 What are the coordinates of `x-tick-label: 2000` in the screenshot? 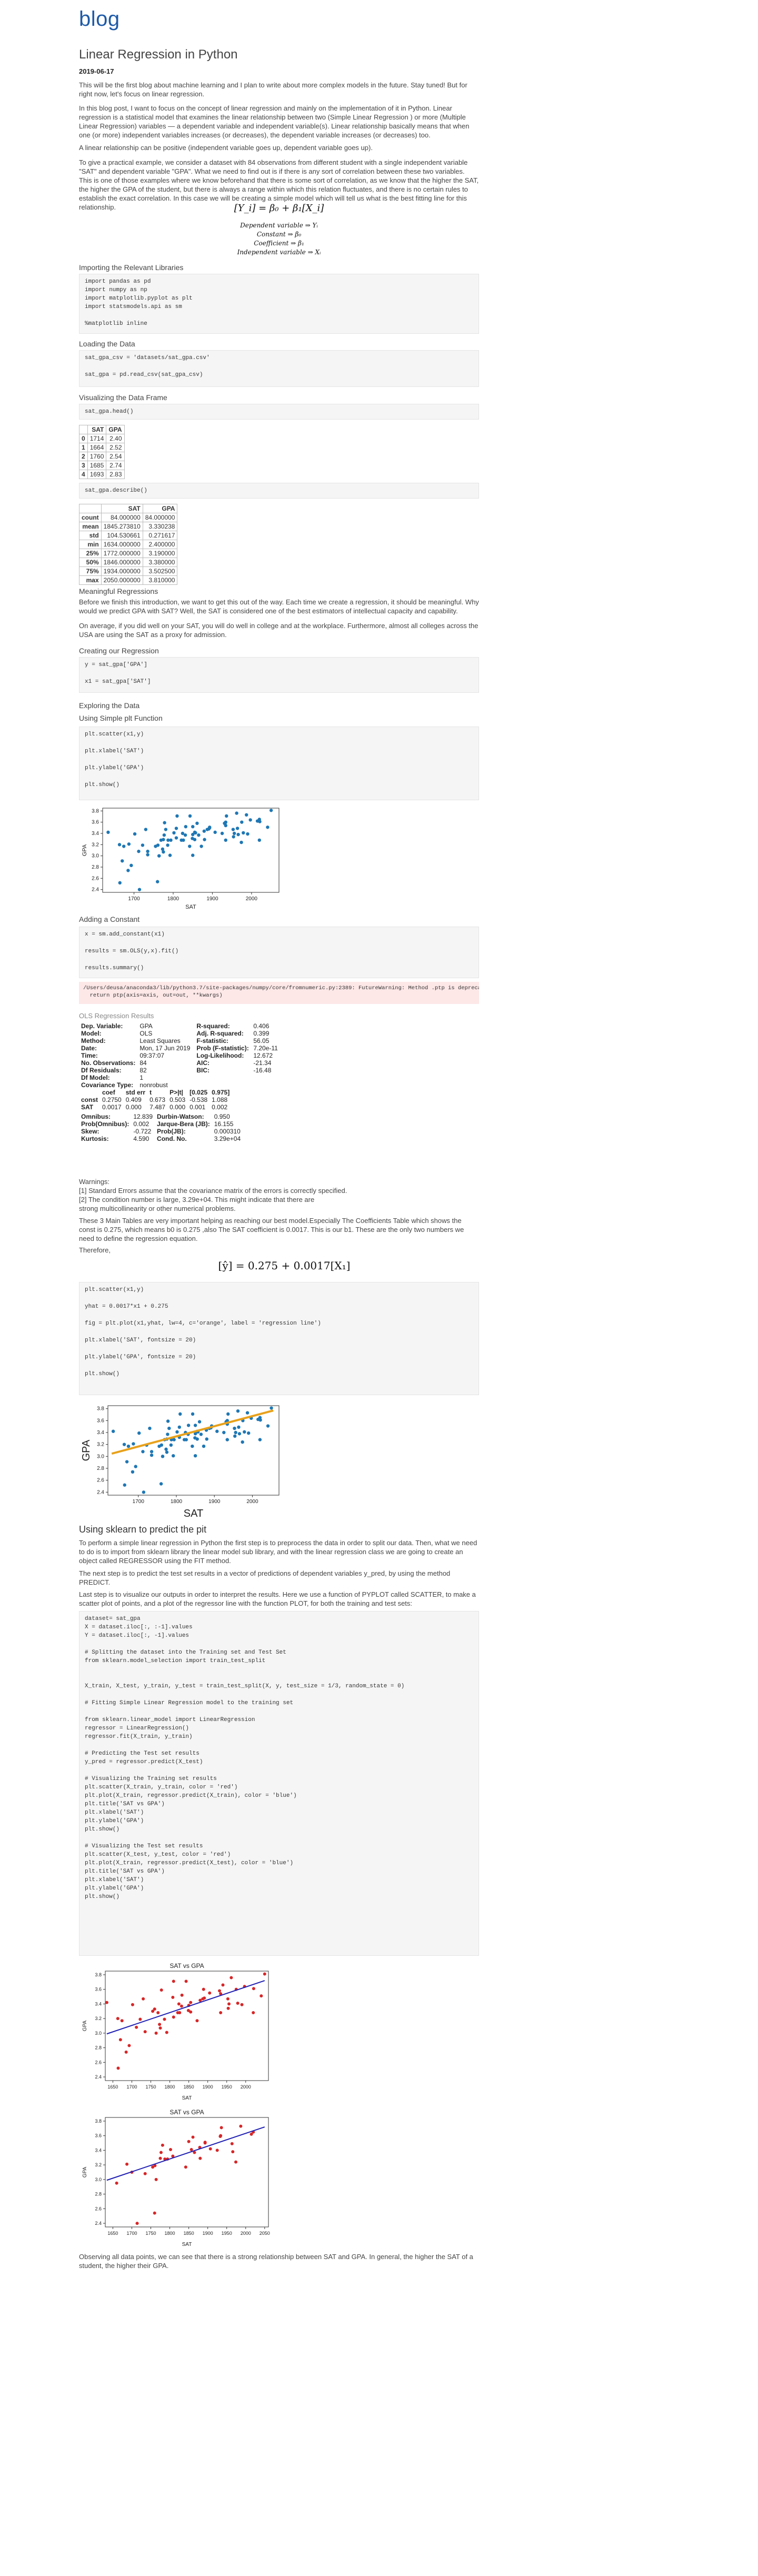 It's located at (252, 1502).